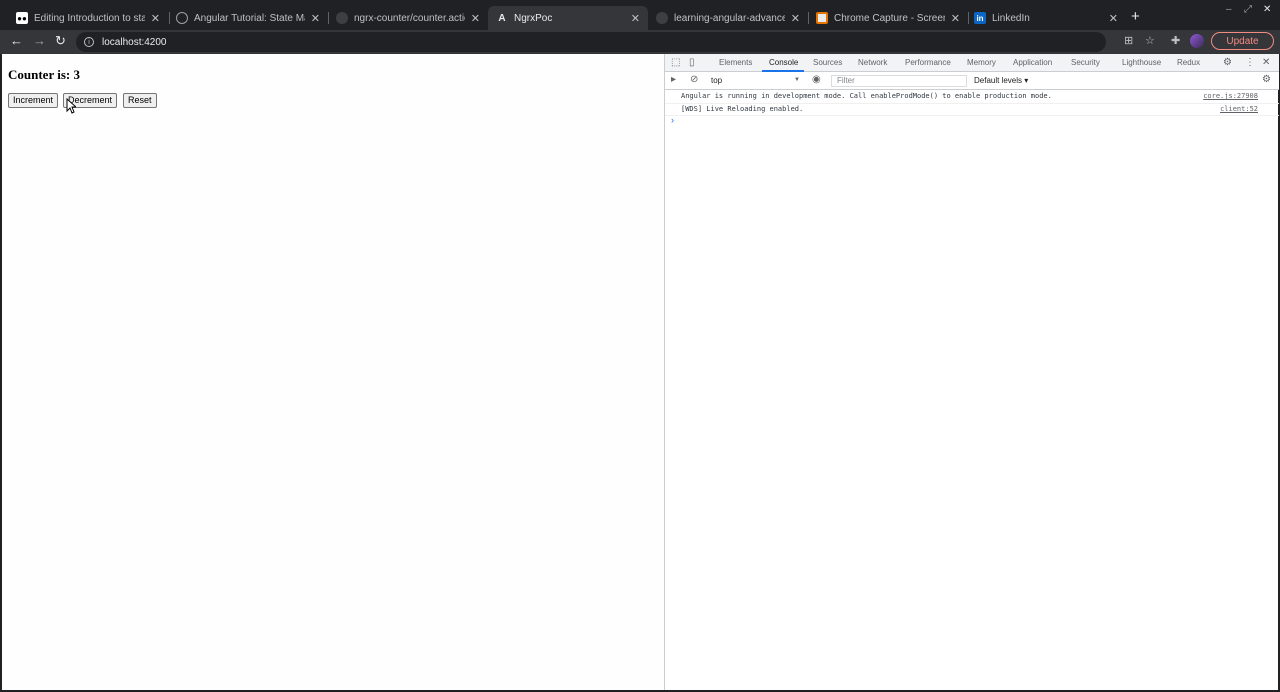 The image size is (1280, 692). What do you see at coordinates (16, 40) in the screenshot?
I see `back-icon: ←` at bounding box center [16, 40].